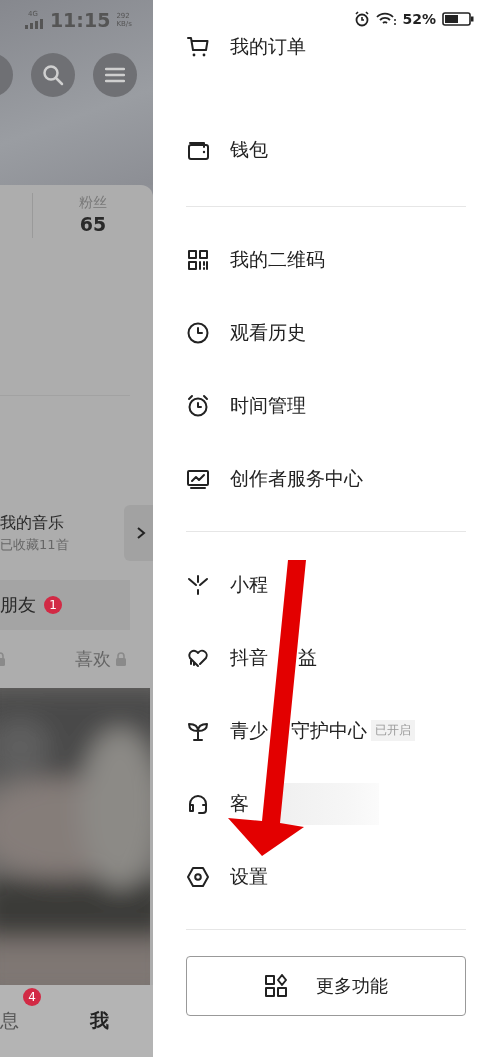  Describe the element at coordinates (326, 259) in the screenshot. I see `menu-item: 我的二维码` at that location.